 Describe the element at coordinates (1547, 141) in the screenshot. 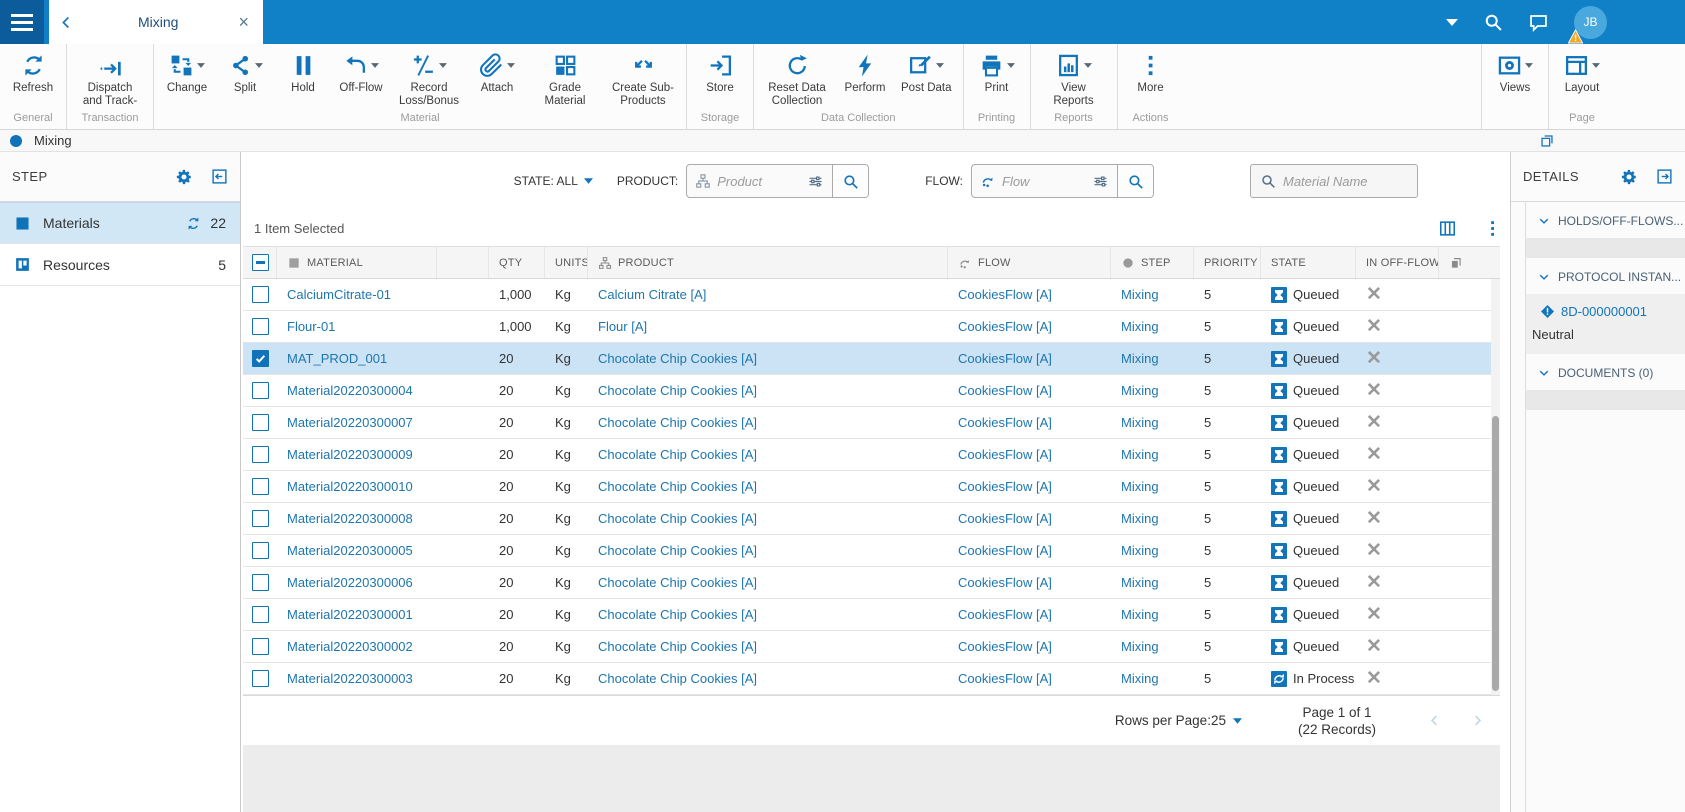

I see `open-window-icon` at that location.